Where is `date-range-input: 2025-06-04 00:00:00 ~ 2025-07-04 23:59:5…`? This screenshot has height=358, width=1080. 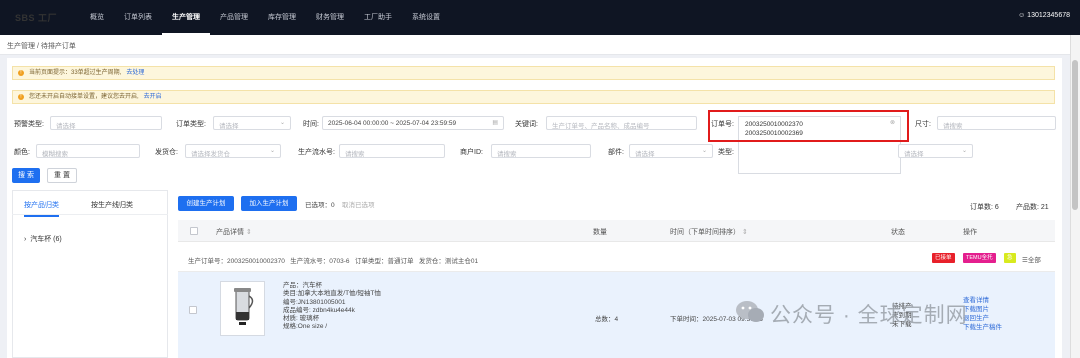 date-range-input: 2025-06-04 00:00:00 ~ 2025-07-04 23:59:5… is located at coordinates (413, 123).